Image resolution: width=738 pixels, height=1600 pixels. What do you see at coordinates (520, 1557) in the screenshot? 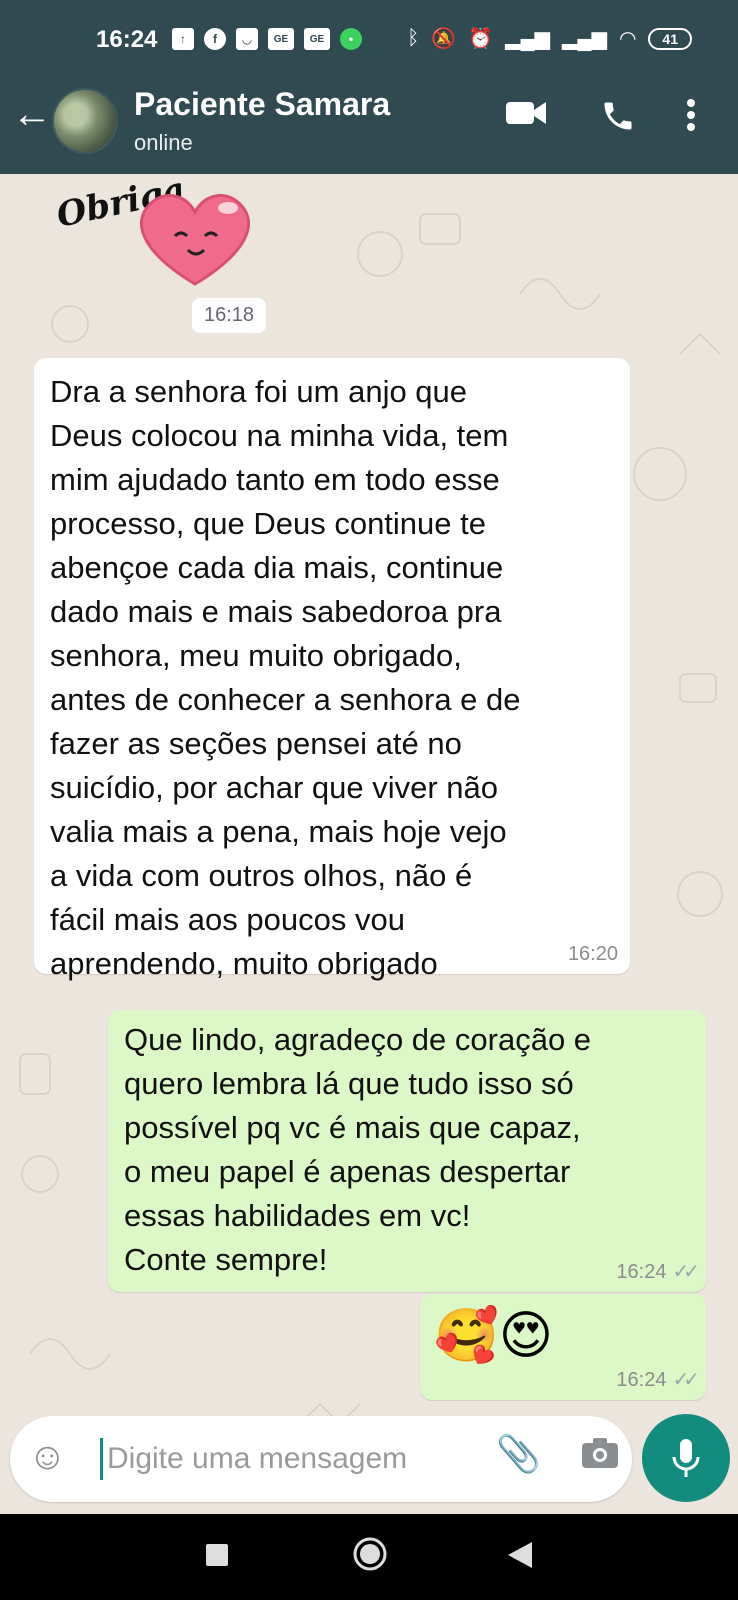
I see `back-icon` at bounding box center [520, 1557].